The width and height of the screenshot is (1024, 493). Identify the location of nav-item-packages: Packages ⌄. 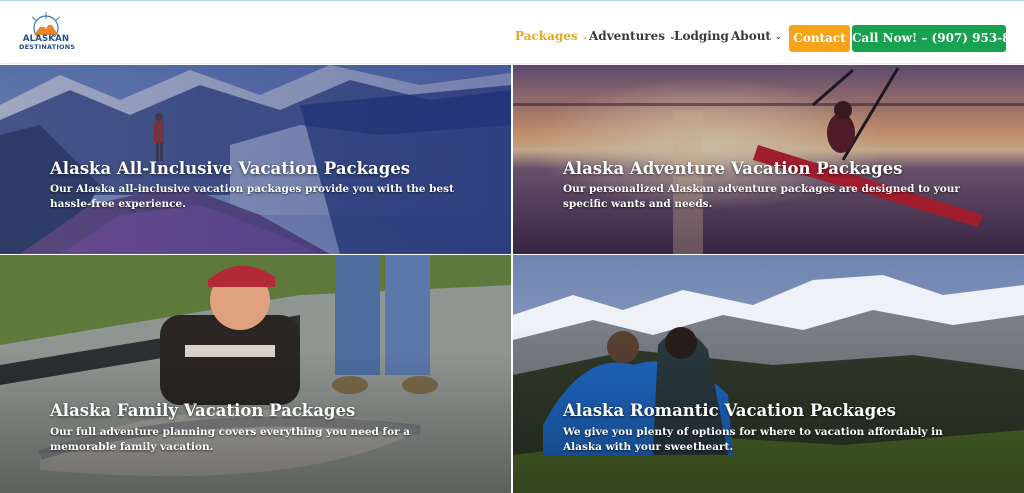
(551, 37).